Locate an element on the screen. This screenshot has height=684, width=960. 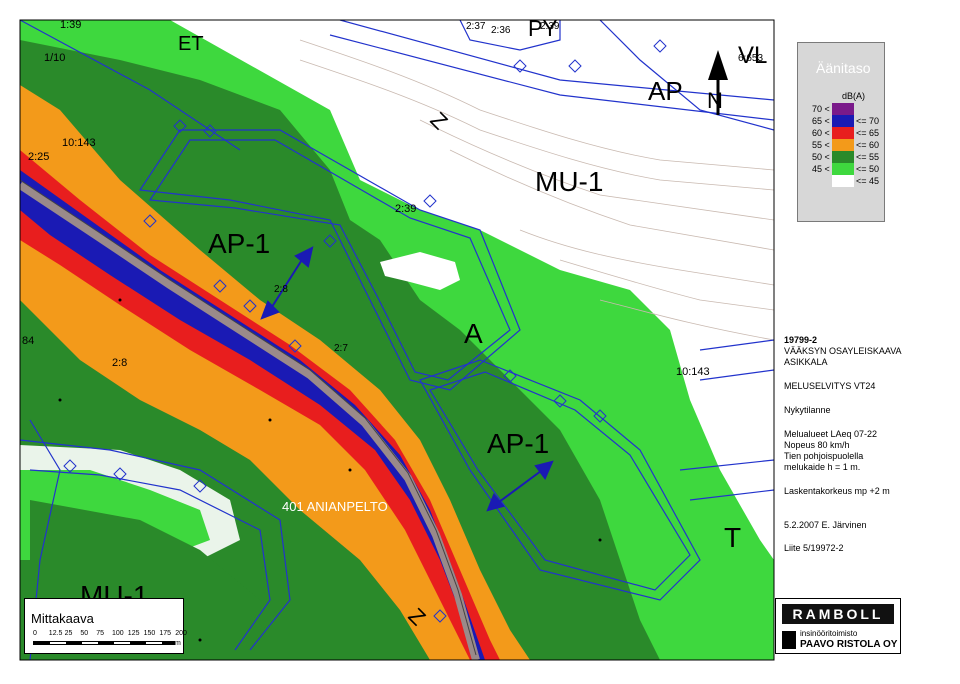
legend-low: 55 < is located at coordinates (821, 145).